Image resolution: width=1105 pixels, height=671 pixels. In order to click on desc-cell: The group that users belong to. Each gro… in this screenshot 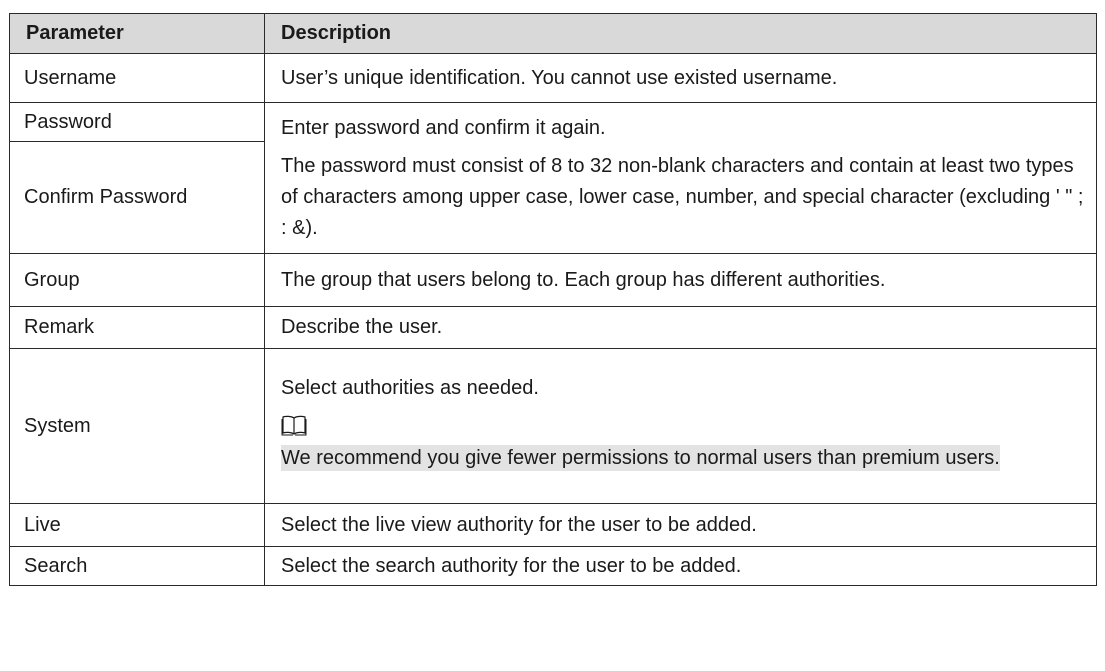, I will do `click(680, 280)`.